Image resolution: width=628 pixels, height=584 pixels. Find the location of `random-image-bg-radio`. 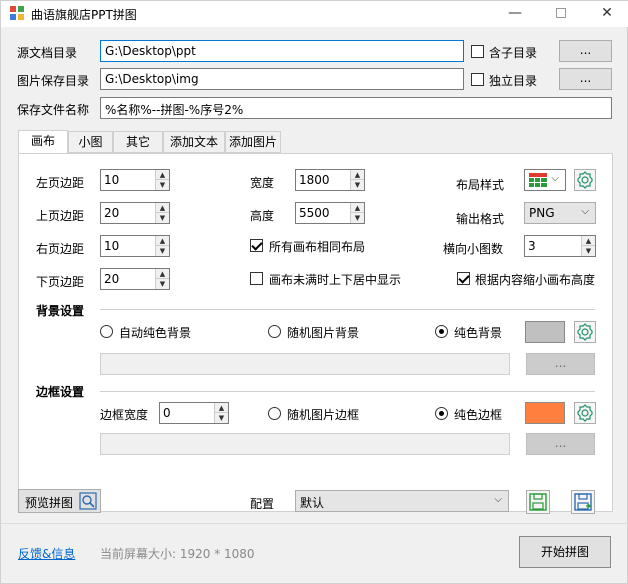

random-image-bg-radio is located at coordinates (274, 331).